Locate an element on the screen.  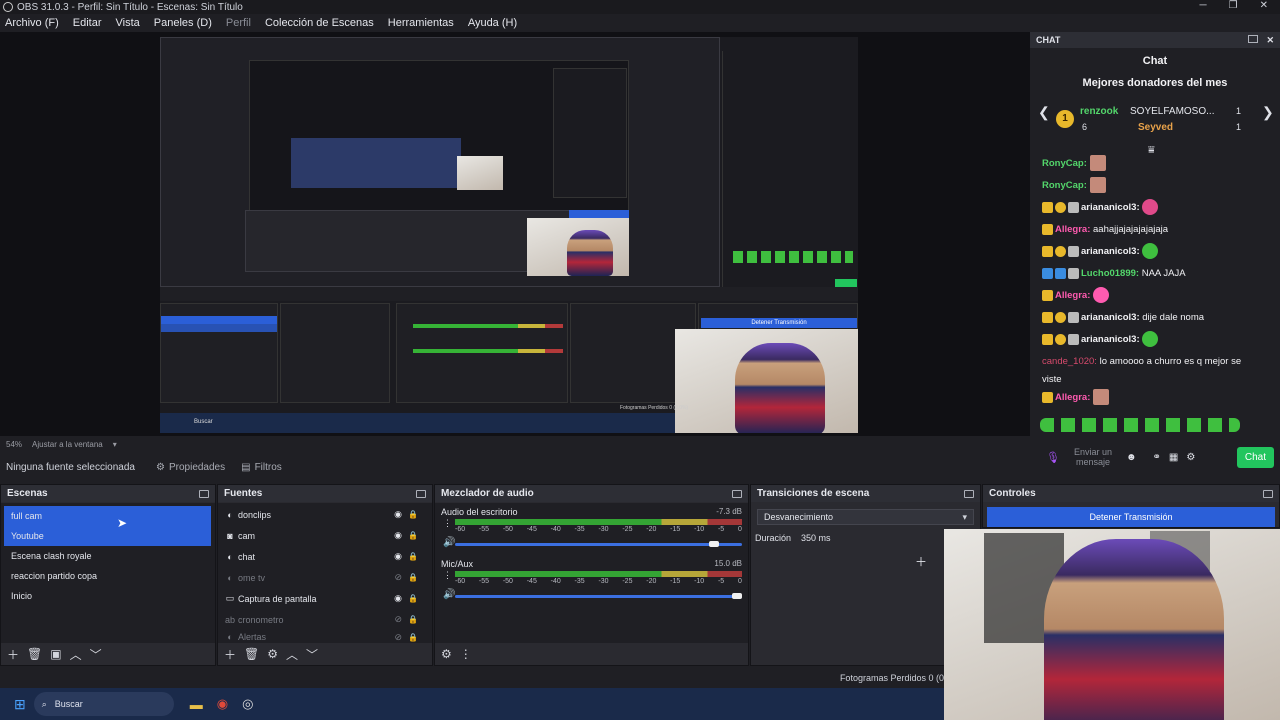
duration-input: 350 ms is located at coordinates (816, 538).